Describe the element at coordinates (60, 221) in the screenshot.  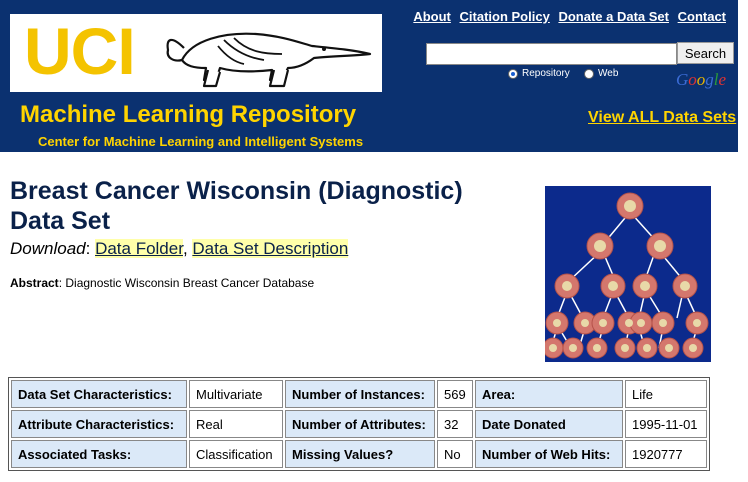
I see `title-line-2: Data Set` at that location.